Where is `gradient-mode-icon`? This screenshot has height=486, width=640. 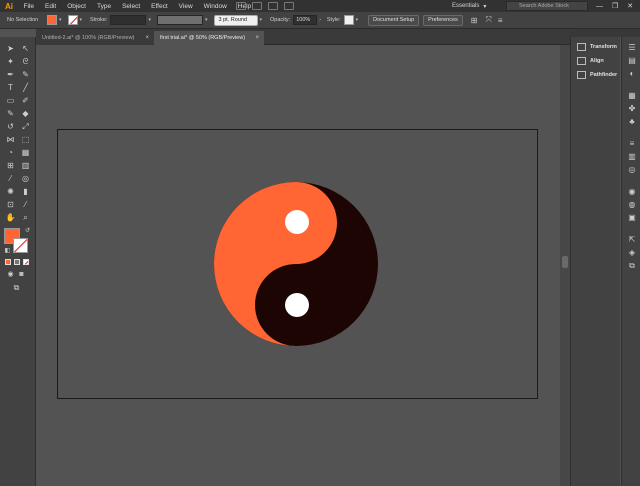 gradient-mode-icon is located at coordinates (17, 262).